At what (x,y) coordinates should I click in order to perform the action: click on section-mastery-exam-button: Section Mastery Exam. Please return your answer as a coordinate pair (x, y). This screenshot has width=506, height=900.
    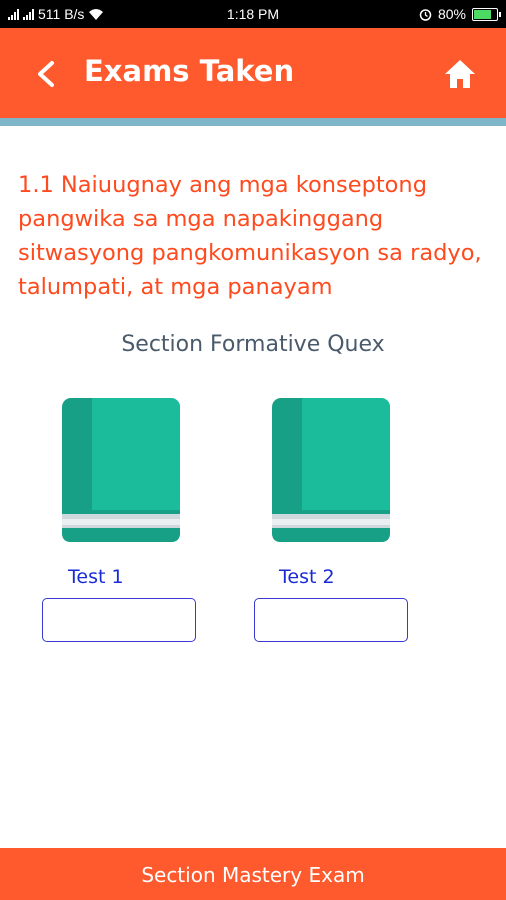
    Looking at the image, I should click on (253, 874).